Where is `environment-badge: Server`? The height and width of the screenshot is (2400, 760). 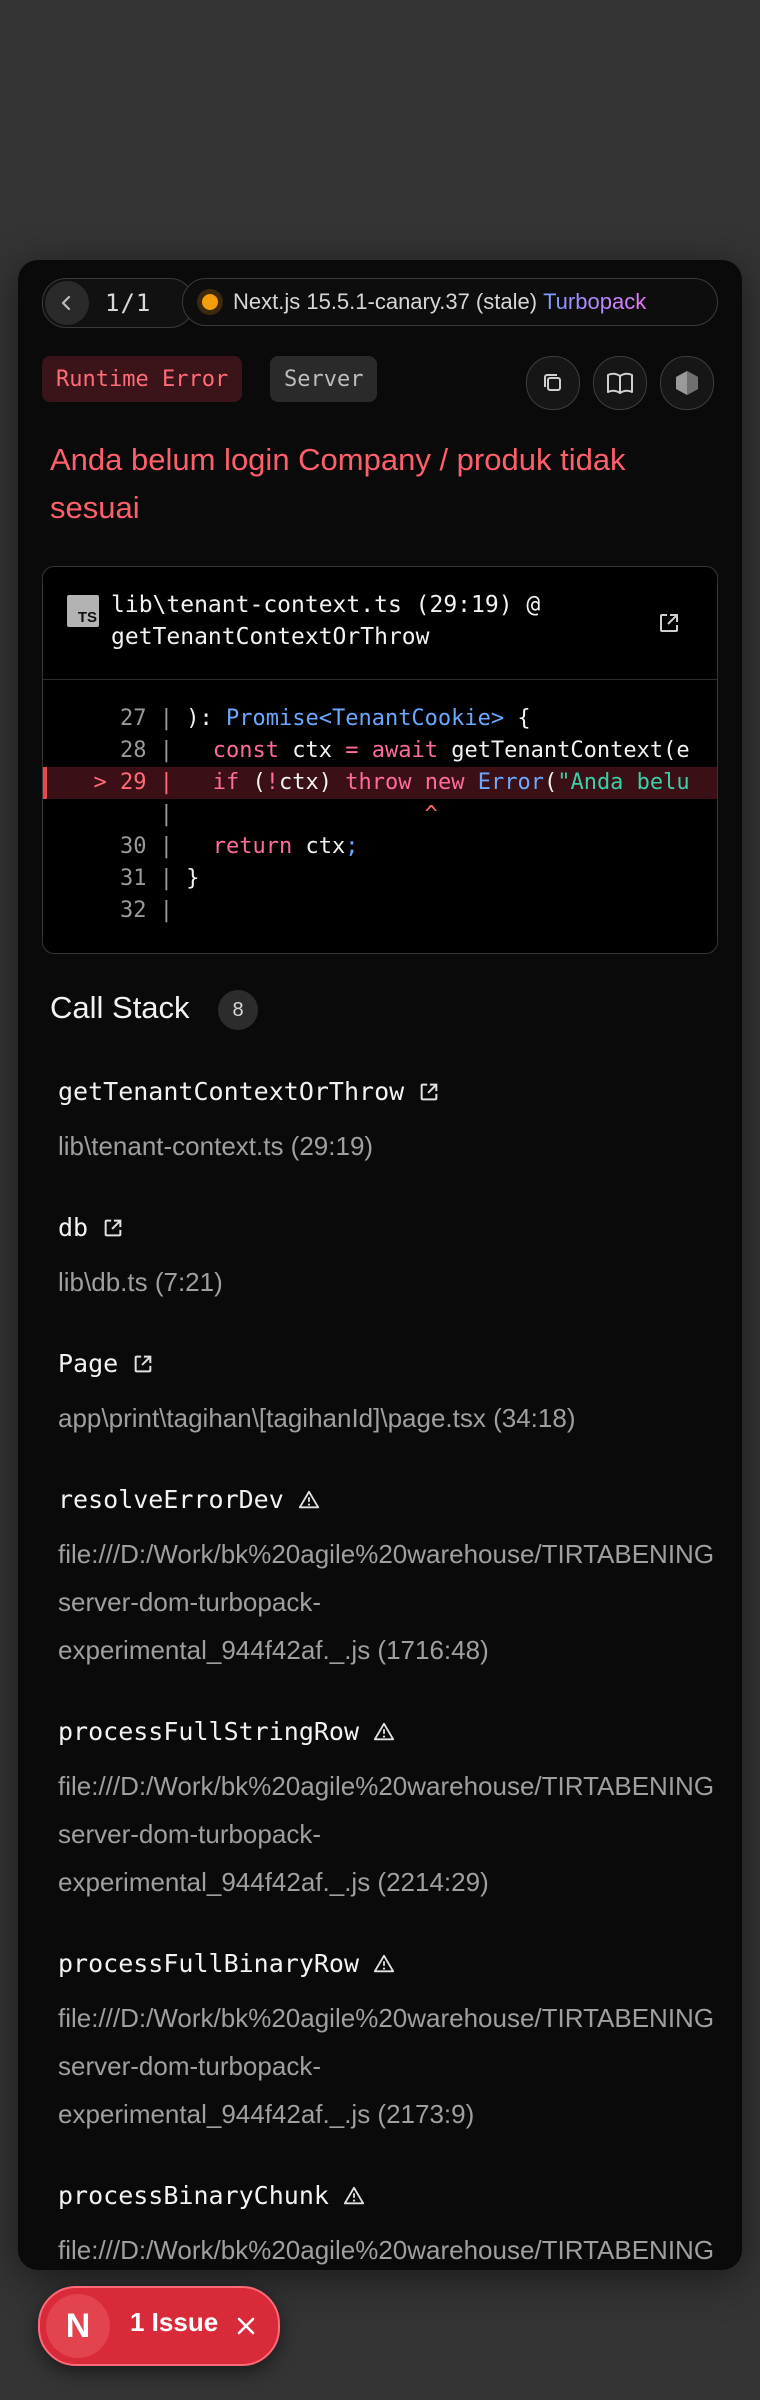
environment-badge: Server is located at coordinates (324, 379).